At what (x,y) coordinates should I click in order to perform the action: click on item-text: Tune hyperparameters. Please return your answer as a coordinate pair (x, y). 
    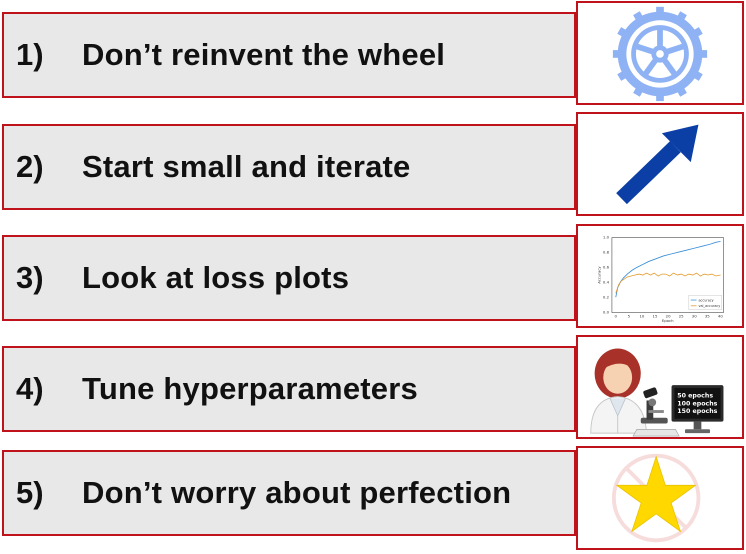
    Looking at the image, I should click on (250, 388).